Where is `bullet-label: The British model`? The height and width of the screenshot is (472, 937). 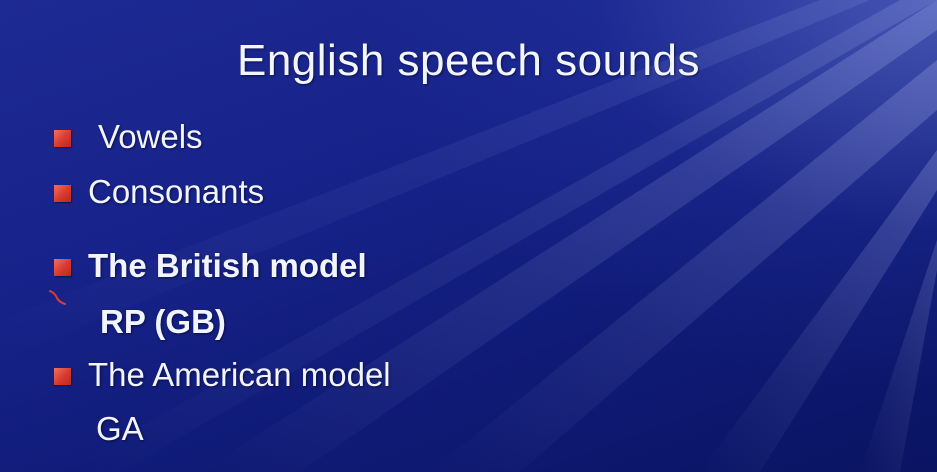 bullet-label: The British model is located at coordinates (227, 265).